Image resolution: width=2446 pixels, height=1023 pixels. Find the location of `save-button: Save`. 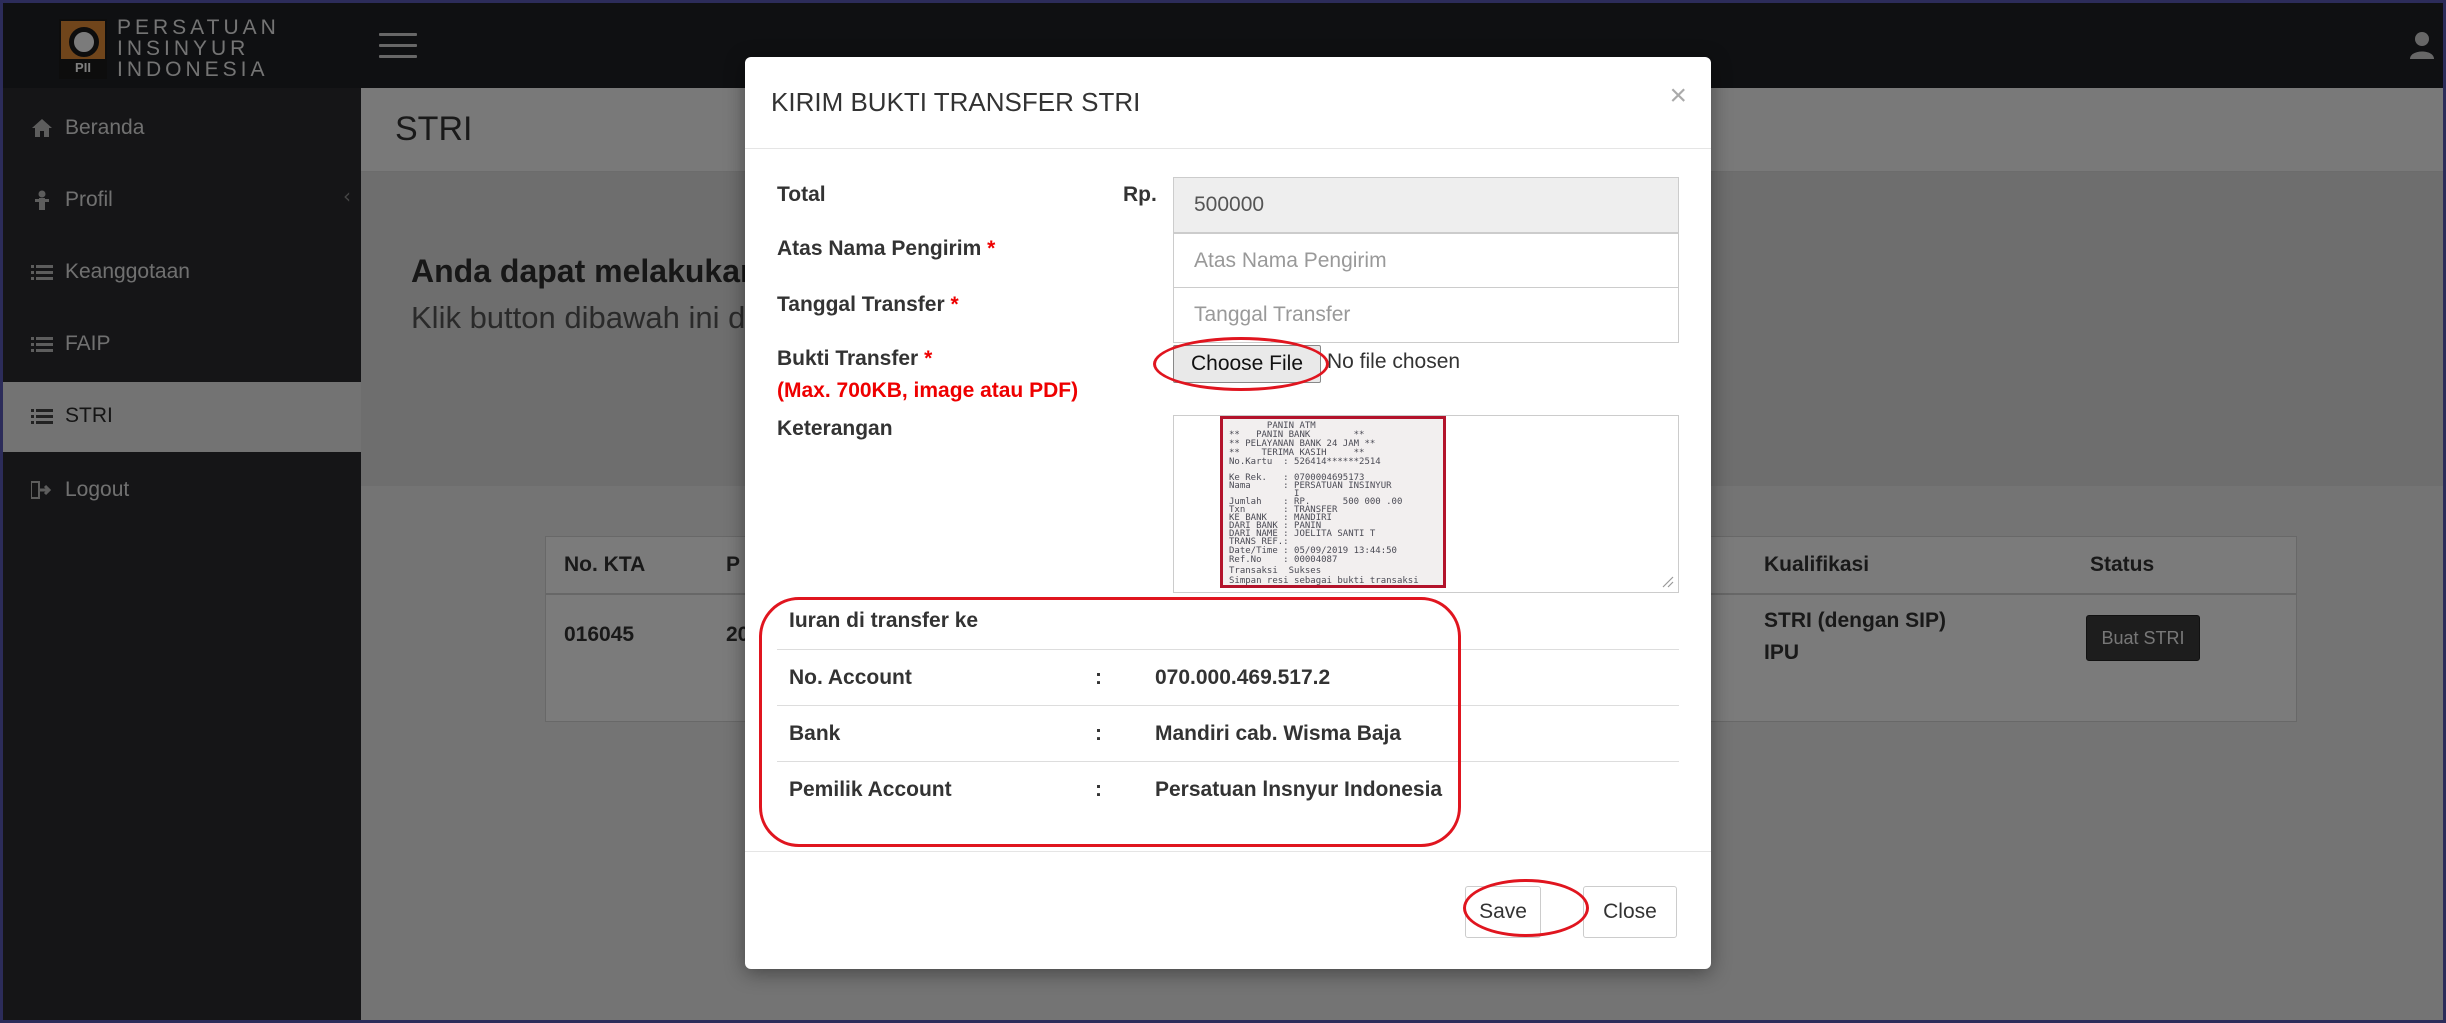

save-button: Save is located at coordinates (1503, 912).